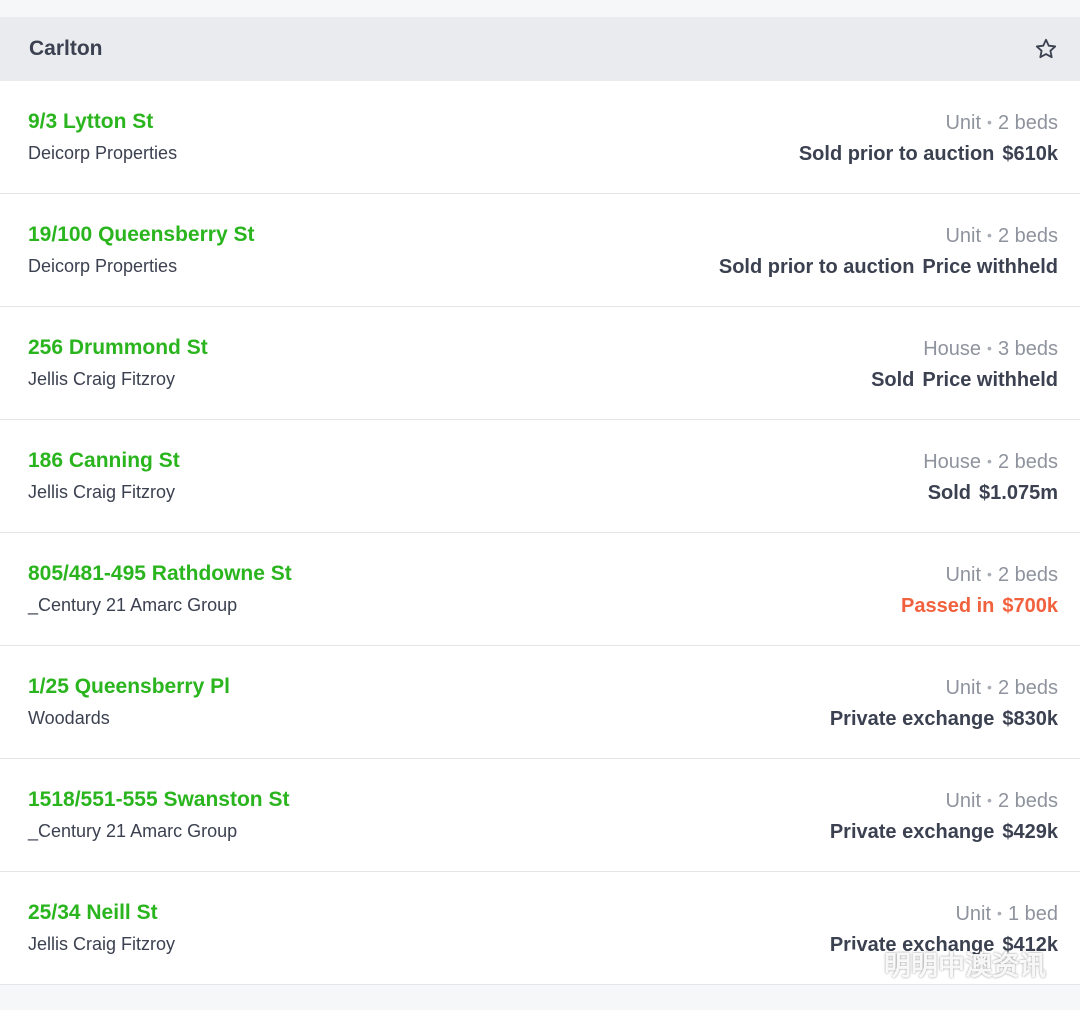  Describe the element at coordinates (101, 913) in the screenshot. I see `listing-address-link: 25/34 Neill St` at that location.